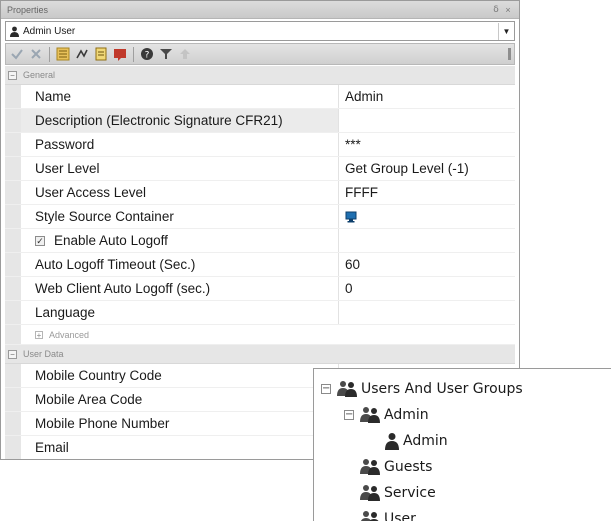 The width and height of the screenshot is (611, 521). I want to click on chevron-down-icon: ▼, so click(506, 31).